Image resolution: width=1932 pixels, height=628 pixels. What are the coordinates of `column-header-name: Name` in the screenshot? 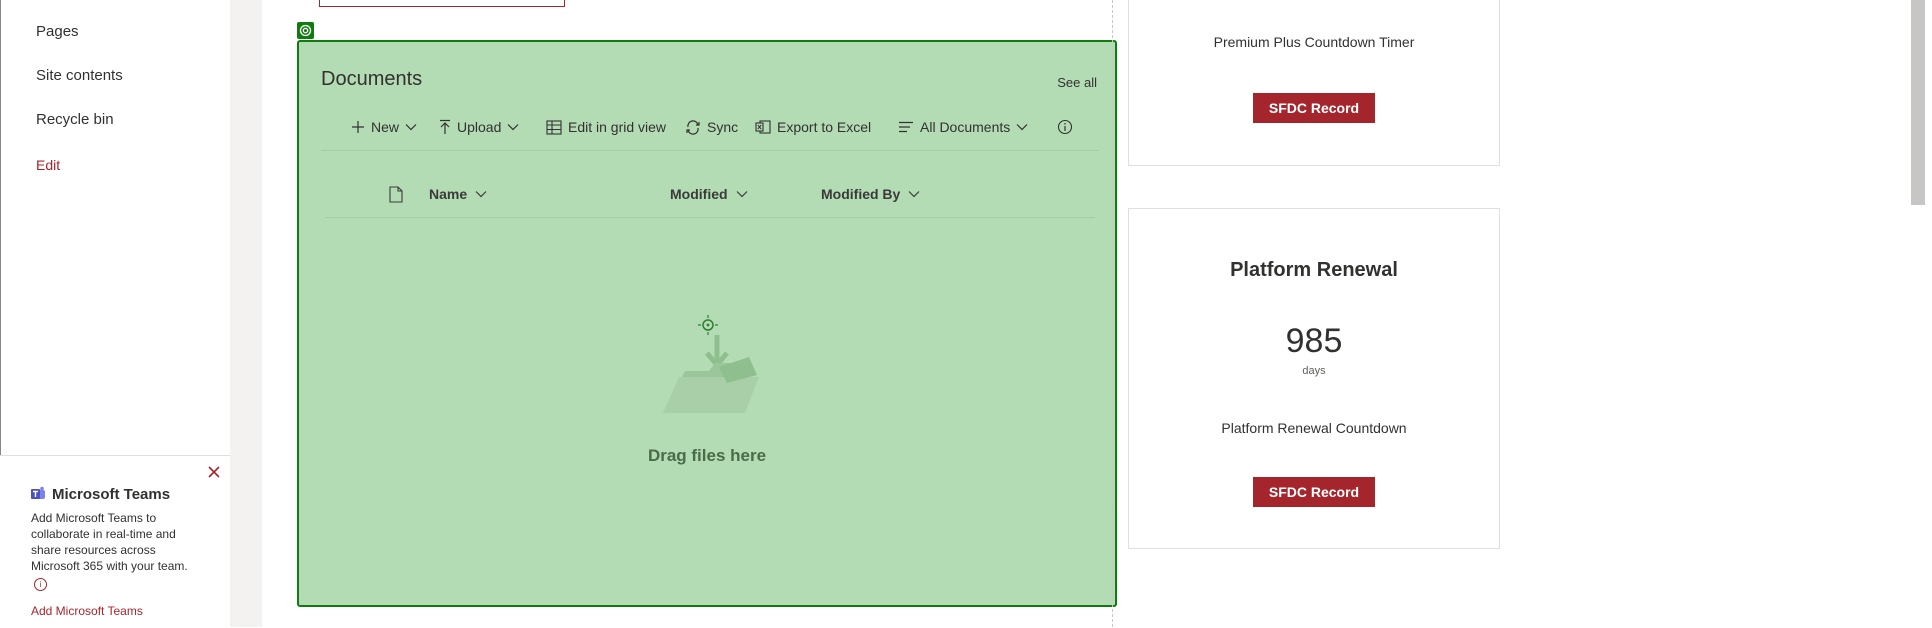 It's located at (458, 194).